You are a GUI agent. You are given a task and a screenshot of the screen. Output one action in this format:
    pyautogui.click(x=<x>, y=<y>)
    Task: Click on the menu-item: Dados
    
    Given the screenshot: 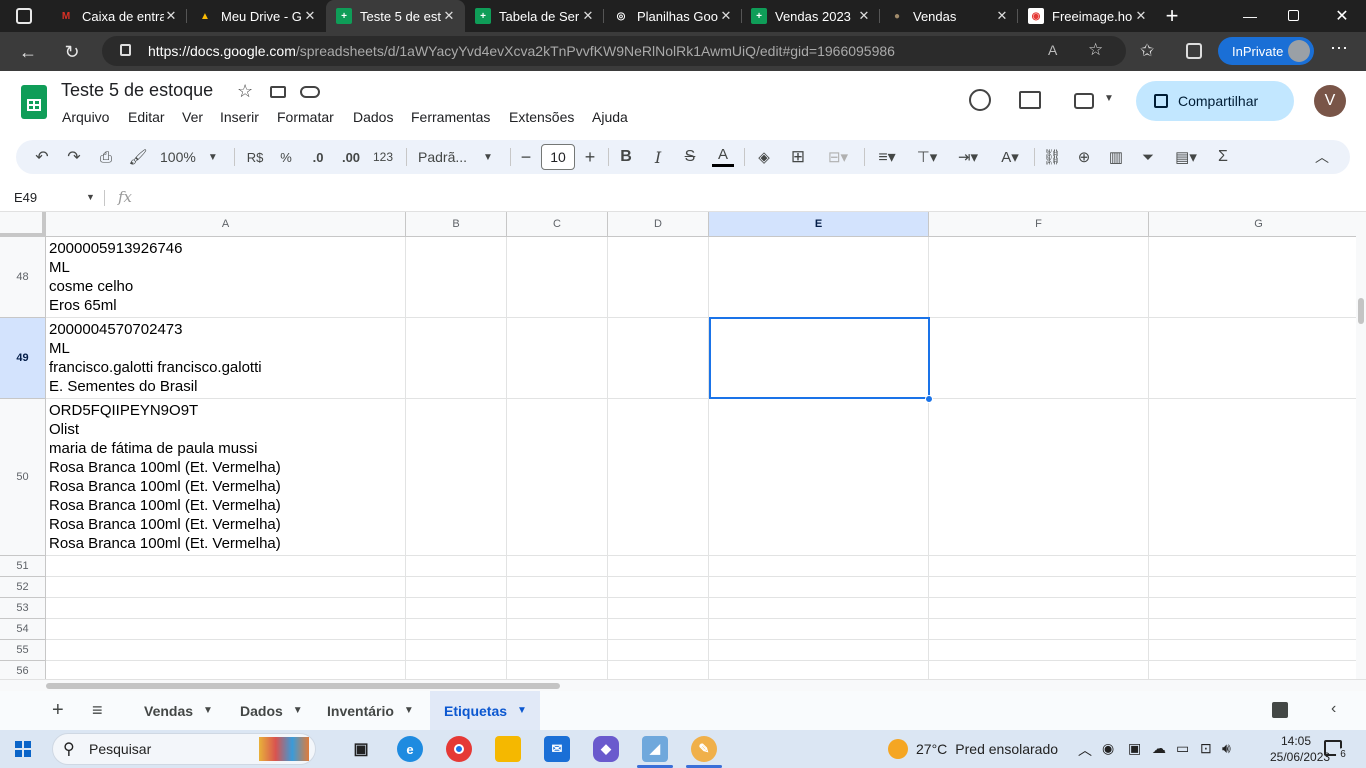 What is the action you would take?
    pyautogui.click(x=373, y=117)
    